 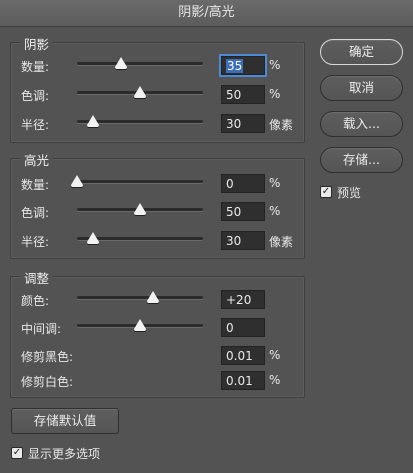 What do you see at coordinates (243, 123) in the screenshot?
I see `shadows-radius-input: 30` at bounding box center [243, 123].